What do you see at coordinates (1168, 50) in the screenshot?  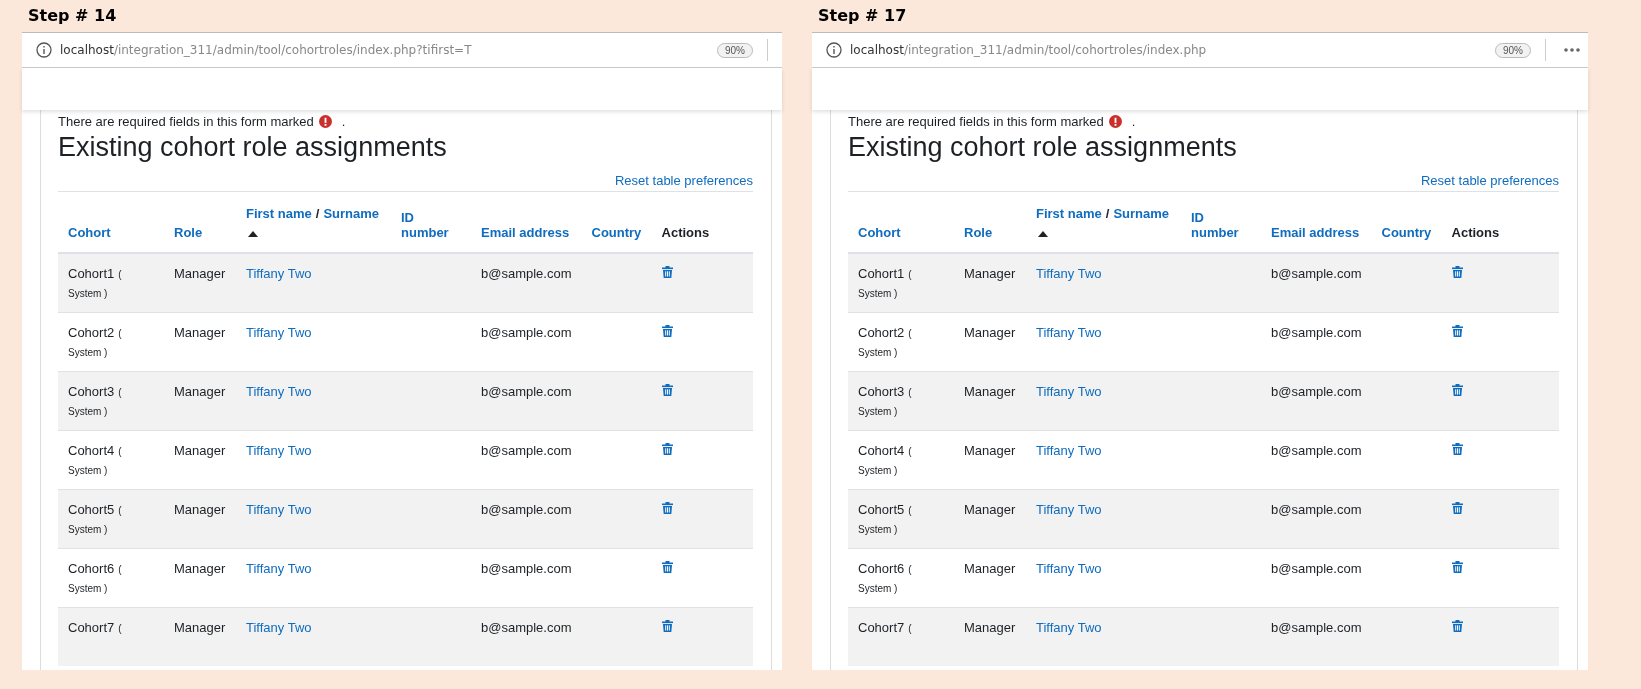 I see `url-text: localhost/integration_311/admin/tool/cohortroles/index.php` at bounding box center [1168, 50].